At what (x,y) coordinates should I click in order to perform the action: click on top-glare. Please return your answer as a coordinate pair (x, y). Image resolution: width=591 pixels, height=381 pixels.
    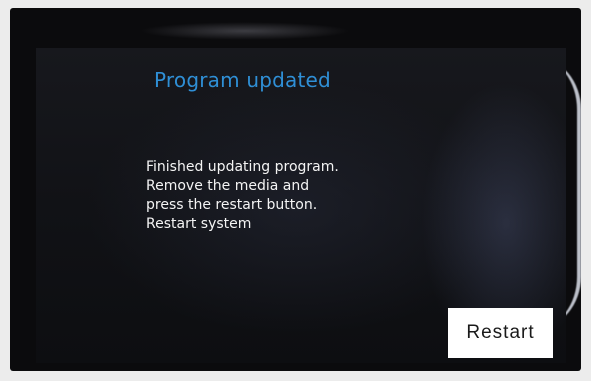
    Looking at the image, I should click on (245, 31).